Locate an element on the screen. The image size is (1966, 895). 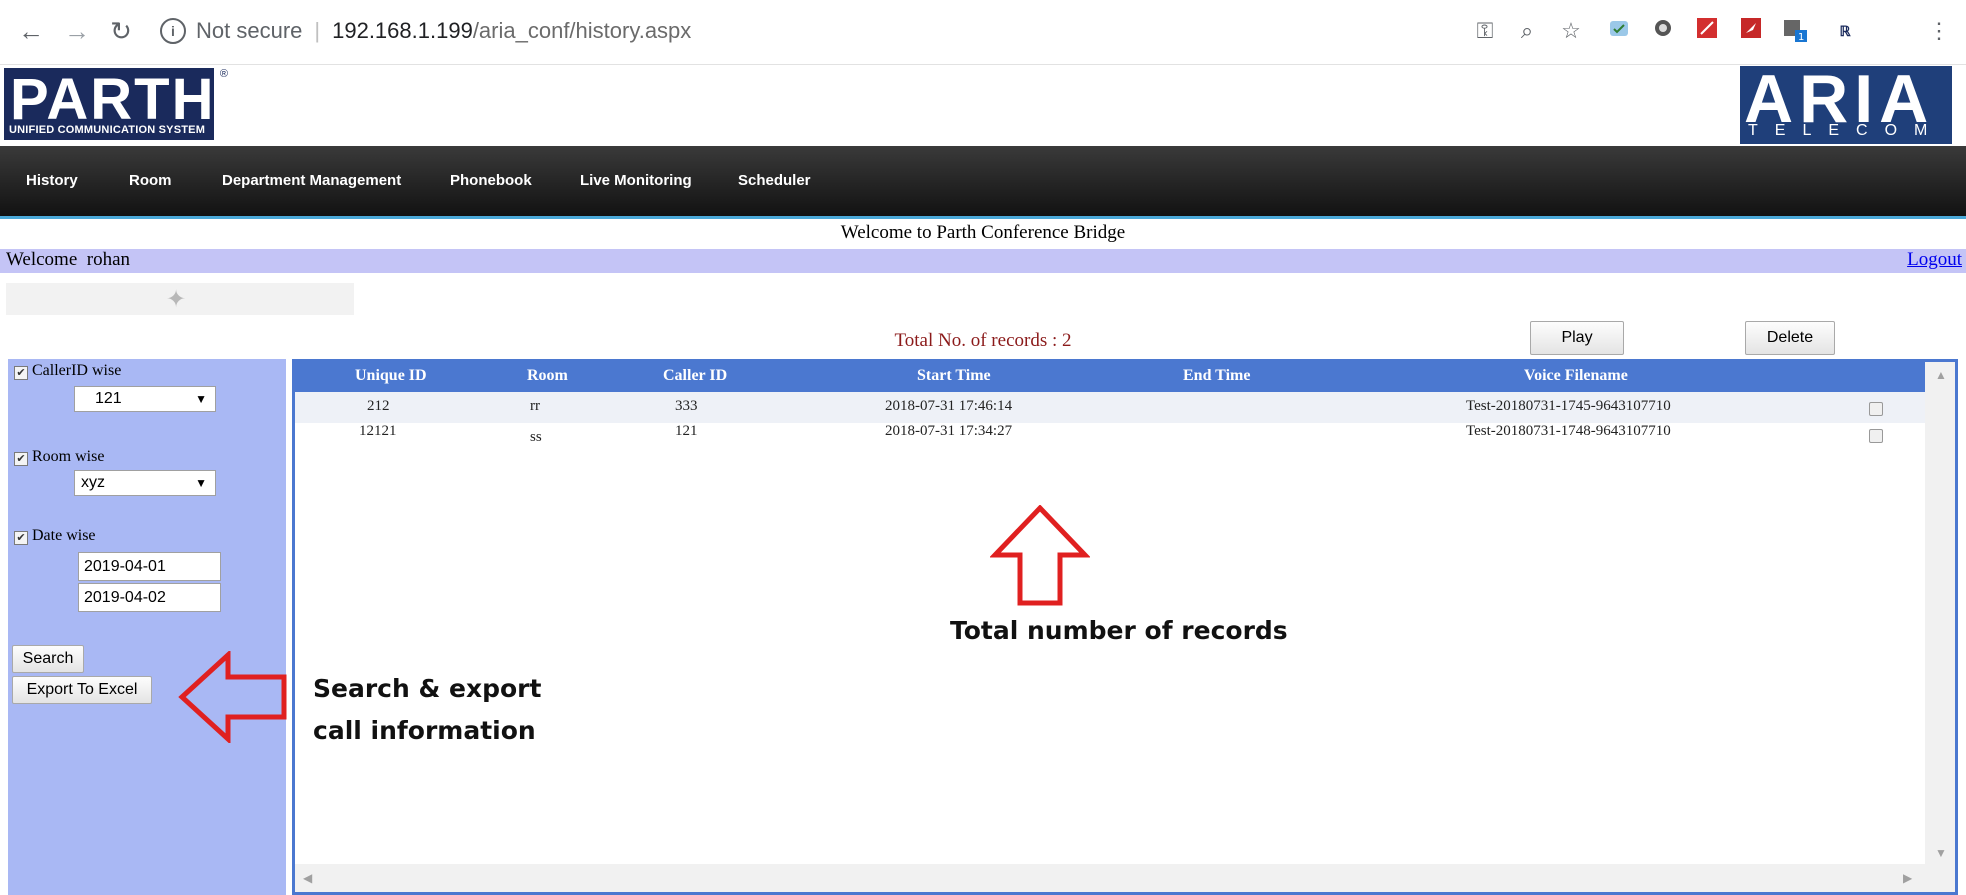
date-to-field: 2019-04-02 is located at coordinates (149, 597).